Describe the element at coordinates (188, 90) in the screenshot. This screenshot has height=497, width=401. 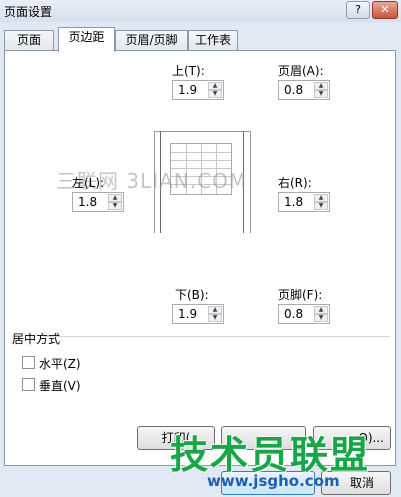
I see `top-margin-value: 1.9` at that location.